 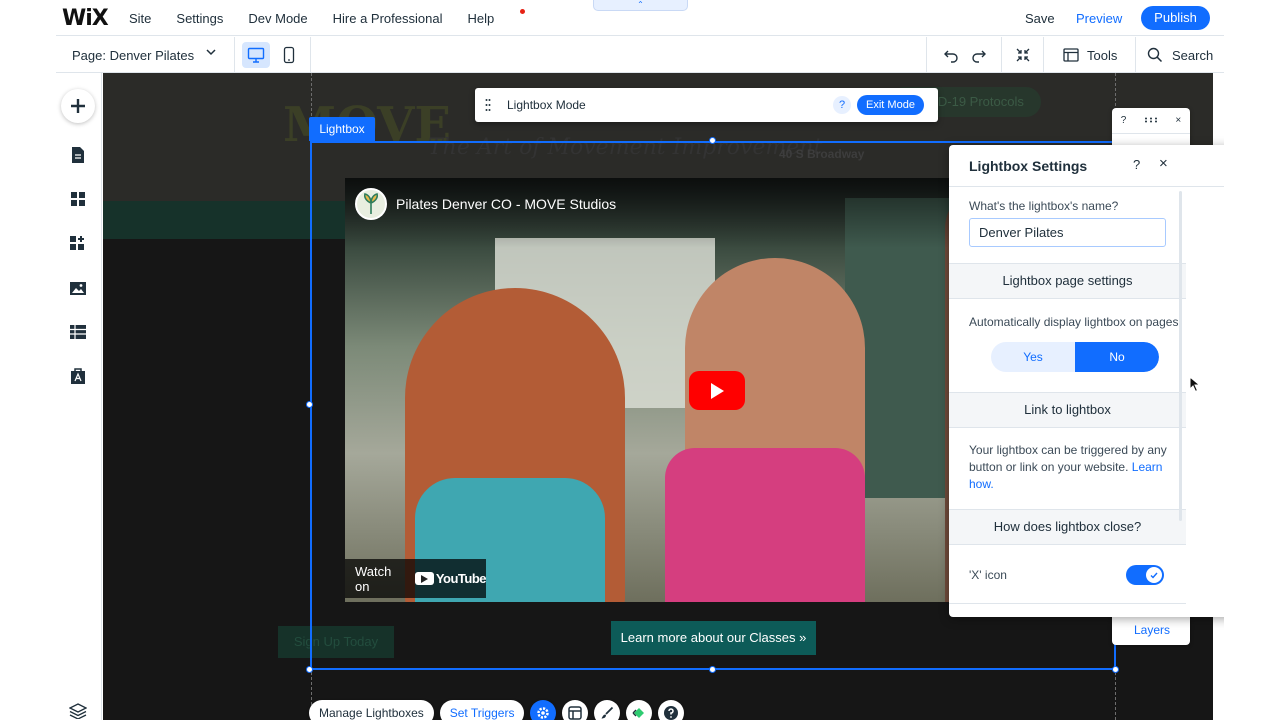 What do you see at coordinates (890, 105) in the screenshot?
I see `exit-mode-button: Exit Mode` at bounding box center [890, 105].